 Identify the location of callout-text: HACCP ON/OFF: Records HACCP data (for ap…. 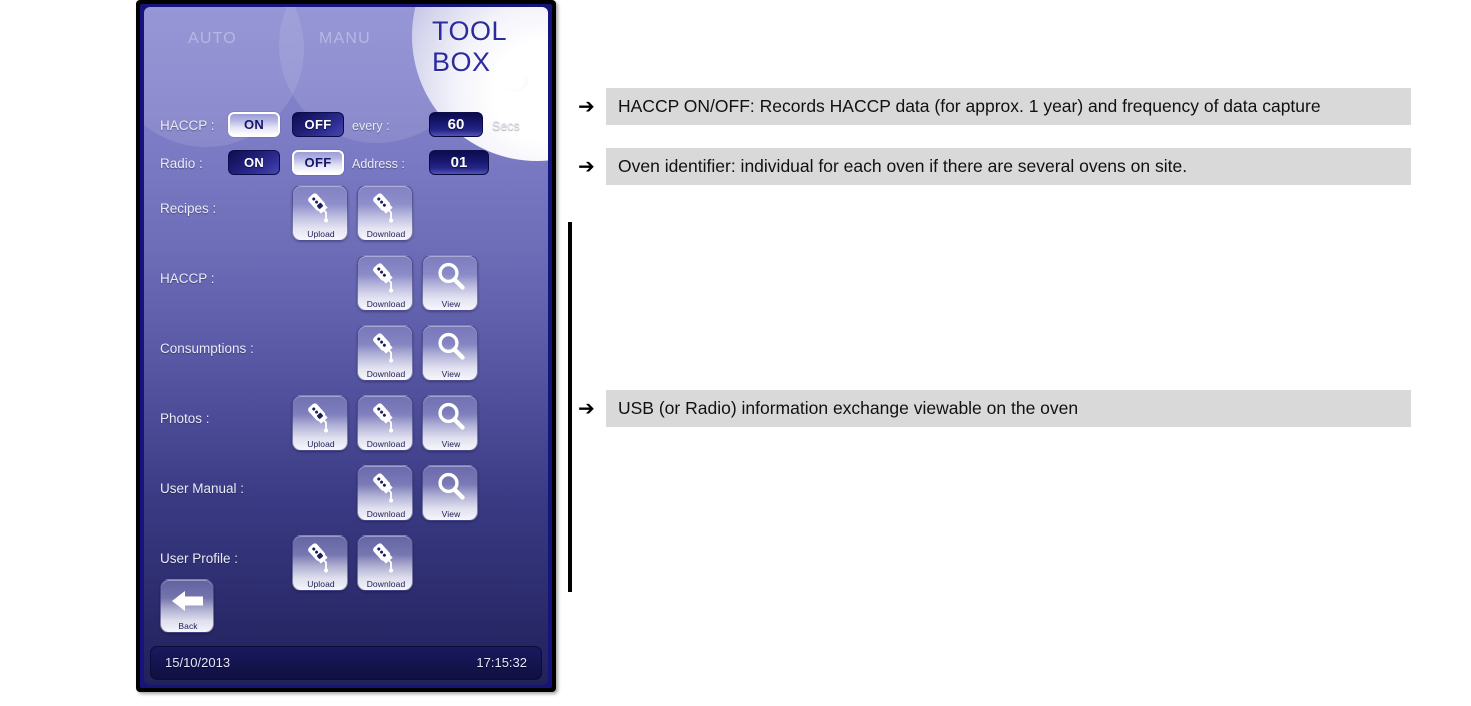
(1008, 106).